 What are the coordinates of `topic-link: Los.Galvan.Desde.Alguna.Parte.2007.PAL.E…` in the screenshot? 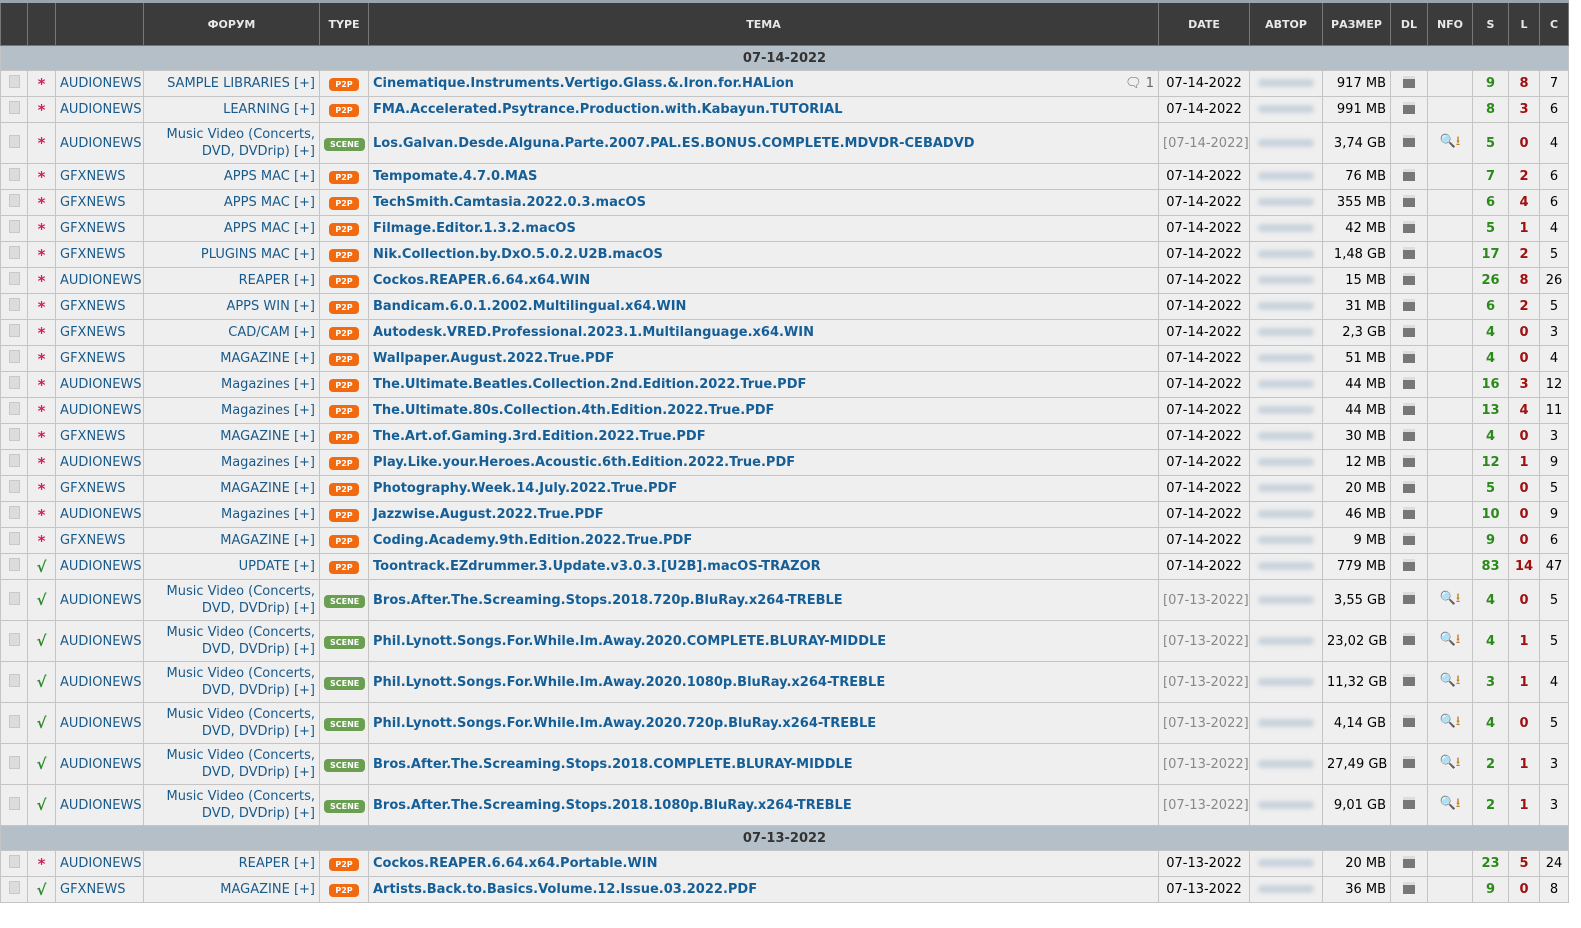 It's located at (674, 143).